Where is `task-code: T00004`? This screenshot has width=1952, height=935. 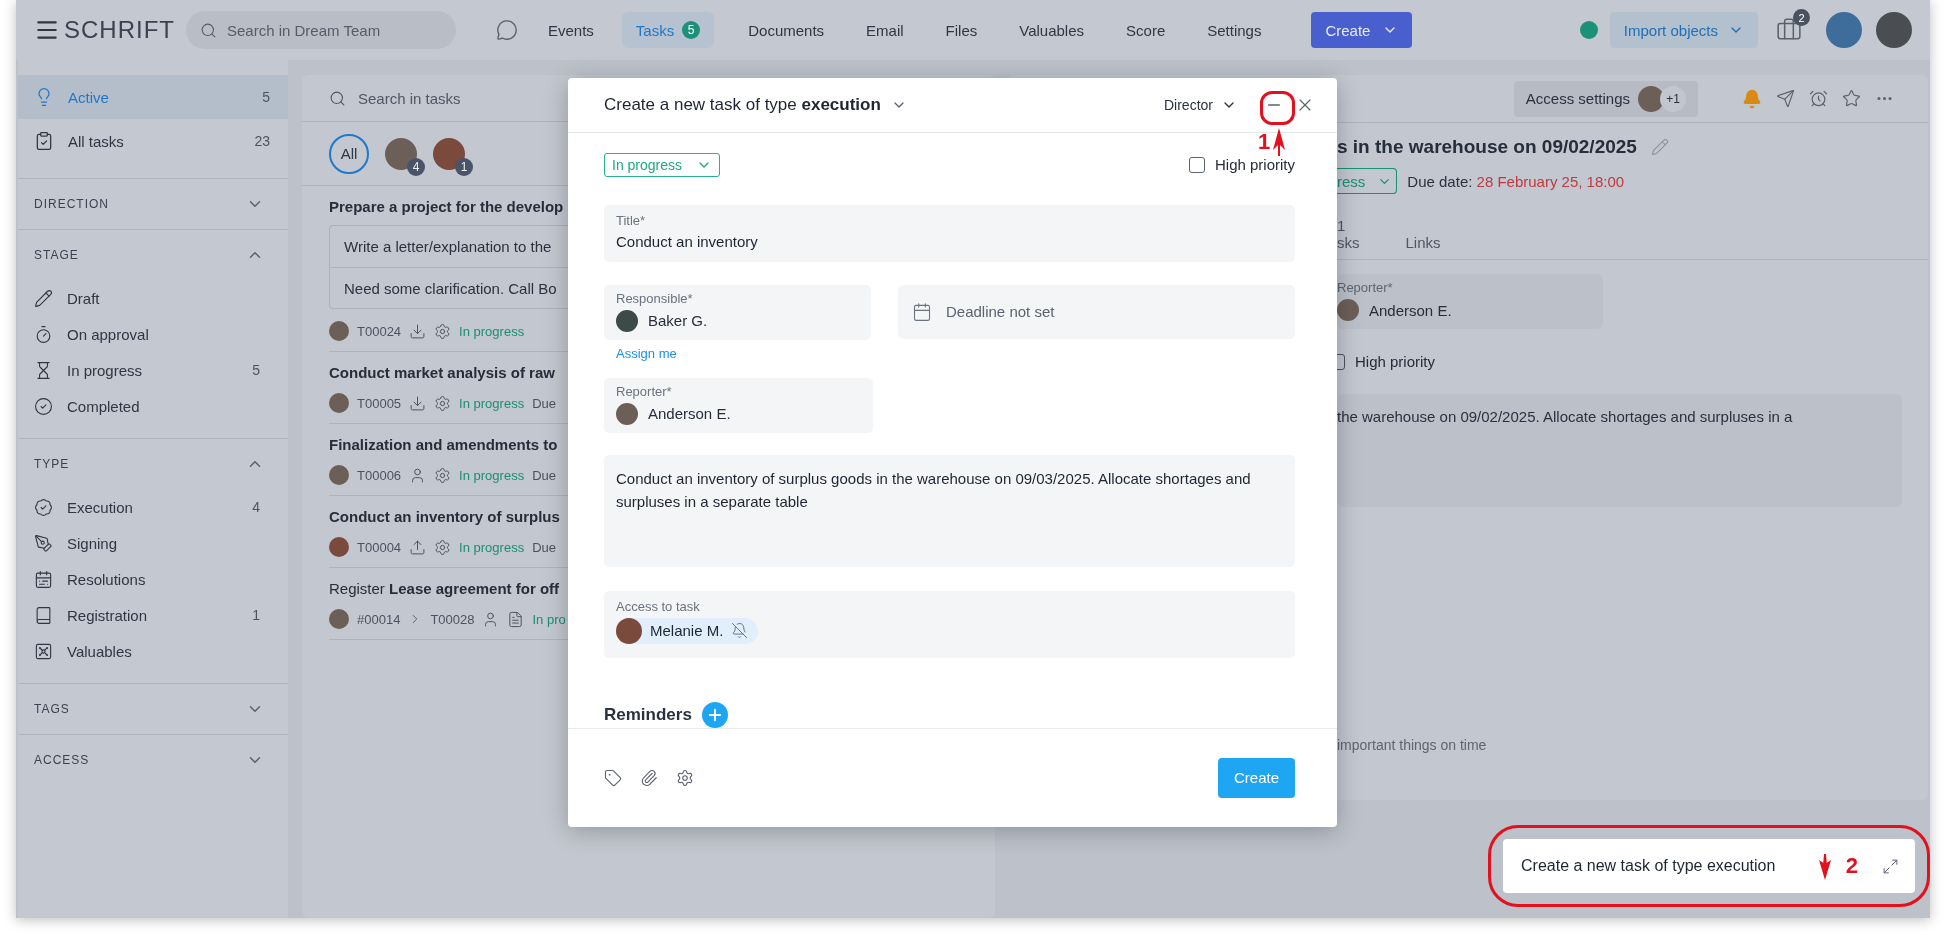 task-code: T00004 is located at coordinates (379, 547).